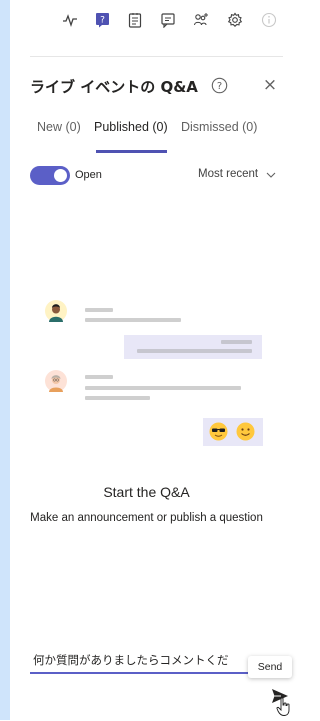  I want to click on people-add-icon, so click(201, 20).